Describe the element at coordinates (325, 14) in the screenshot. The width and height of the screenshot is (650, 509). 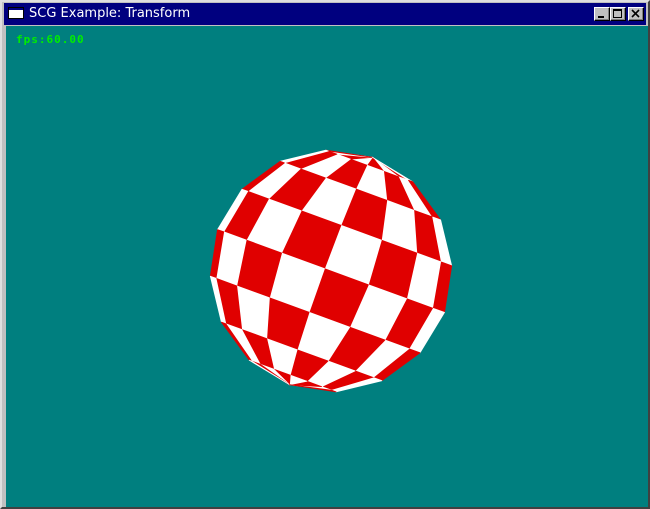
I see `title-bar: SCG Example: Transform` at that location.